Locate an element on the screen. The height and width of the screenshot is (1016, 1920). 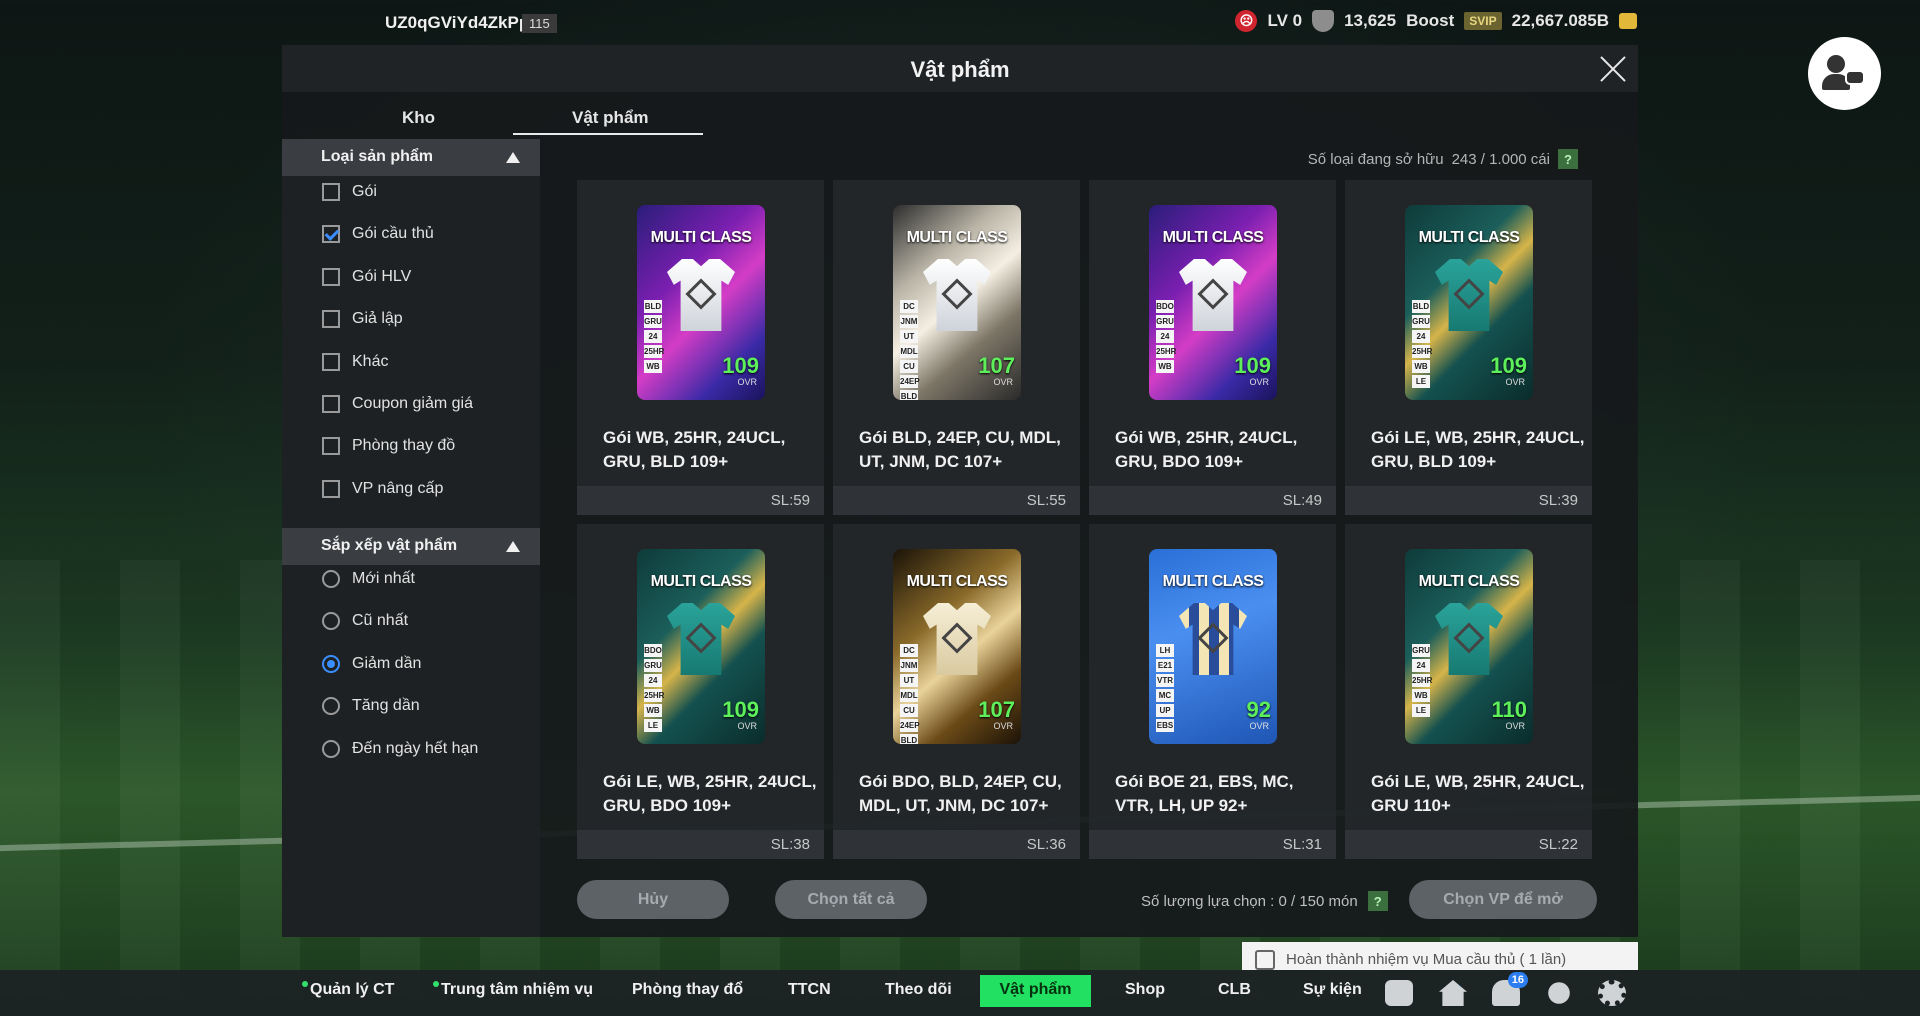
chat-icon is located at coordinates (1399, 993).